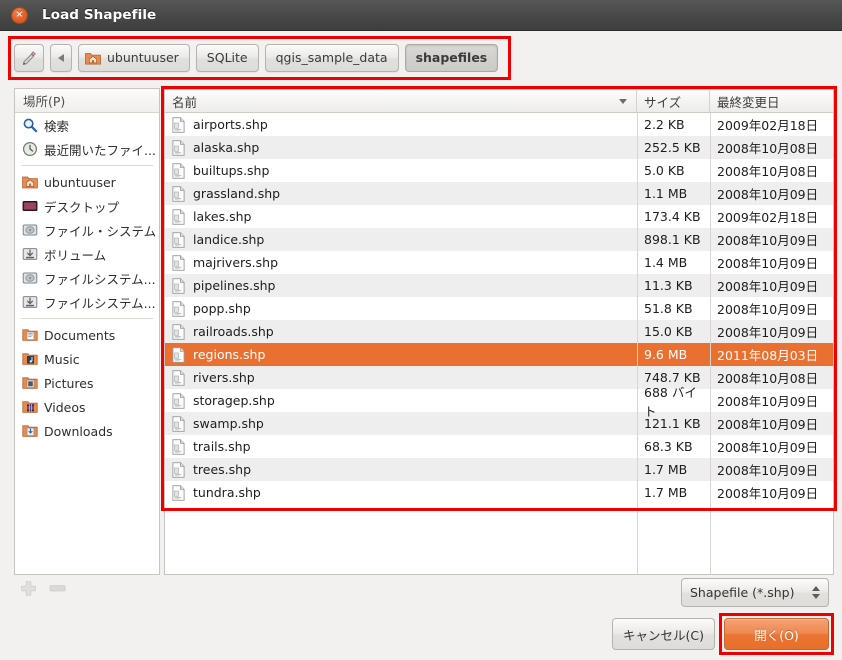  What do you see at coordinates (87, 359) in the screenshot?
I see `place-item-music: Music` at bounding box center [87, 359].